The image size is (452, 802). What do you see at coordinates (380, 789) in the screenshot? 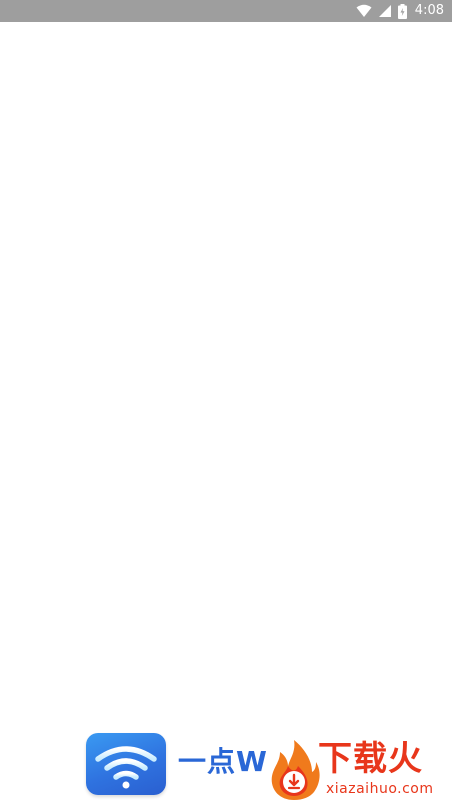
I see `watermark-url: xiazaihuo.com` at bounding box center [380, 789].